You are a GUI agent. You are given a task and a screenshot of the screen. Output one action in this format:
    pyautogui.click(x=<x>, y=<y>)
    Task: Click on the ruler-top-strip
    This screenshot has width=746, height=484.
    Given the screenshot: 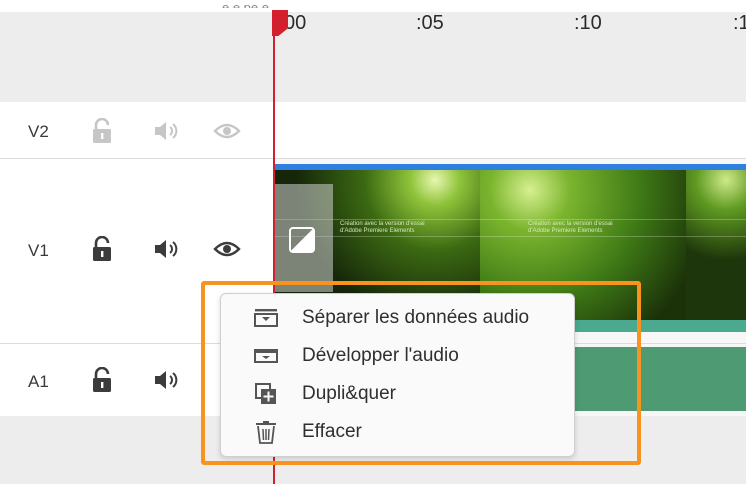 What is the action you would take?
    pyautogui.click(x=373, y=6)
    